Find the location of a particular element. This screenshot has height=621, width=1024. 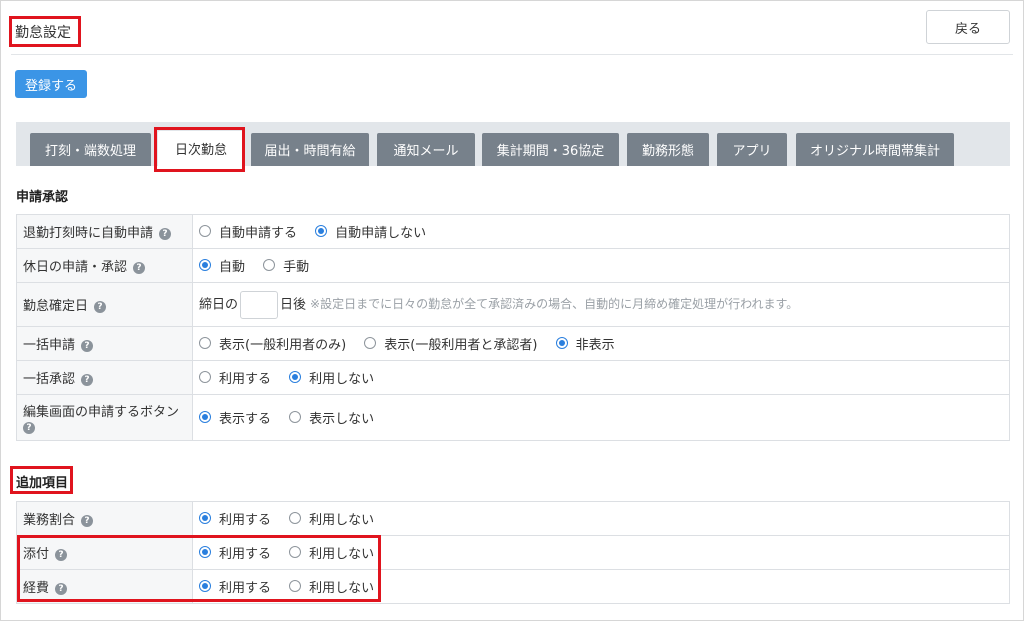

page-title: 勤怠設定 is located at coordinates (43, 33).